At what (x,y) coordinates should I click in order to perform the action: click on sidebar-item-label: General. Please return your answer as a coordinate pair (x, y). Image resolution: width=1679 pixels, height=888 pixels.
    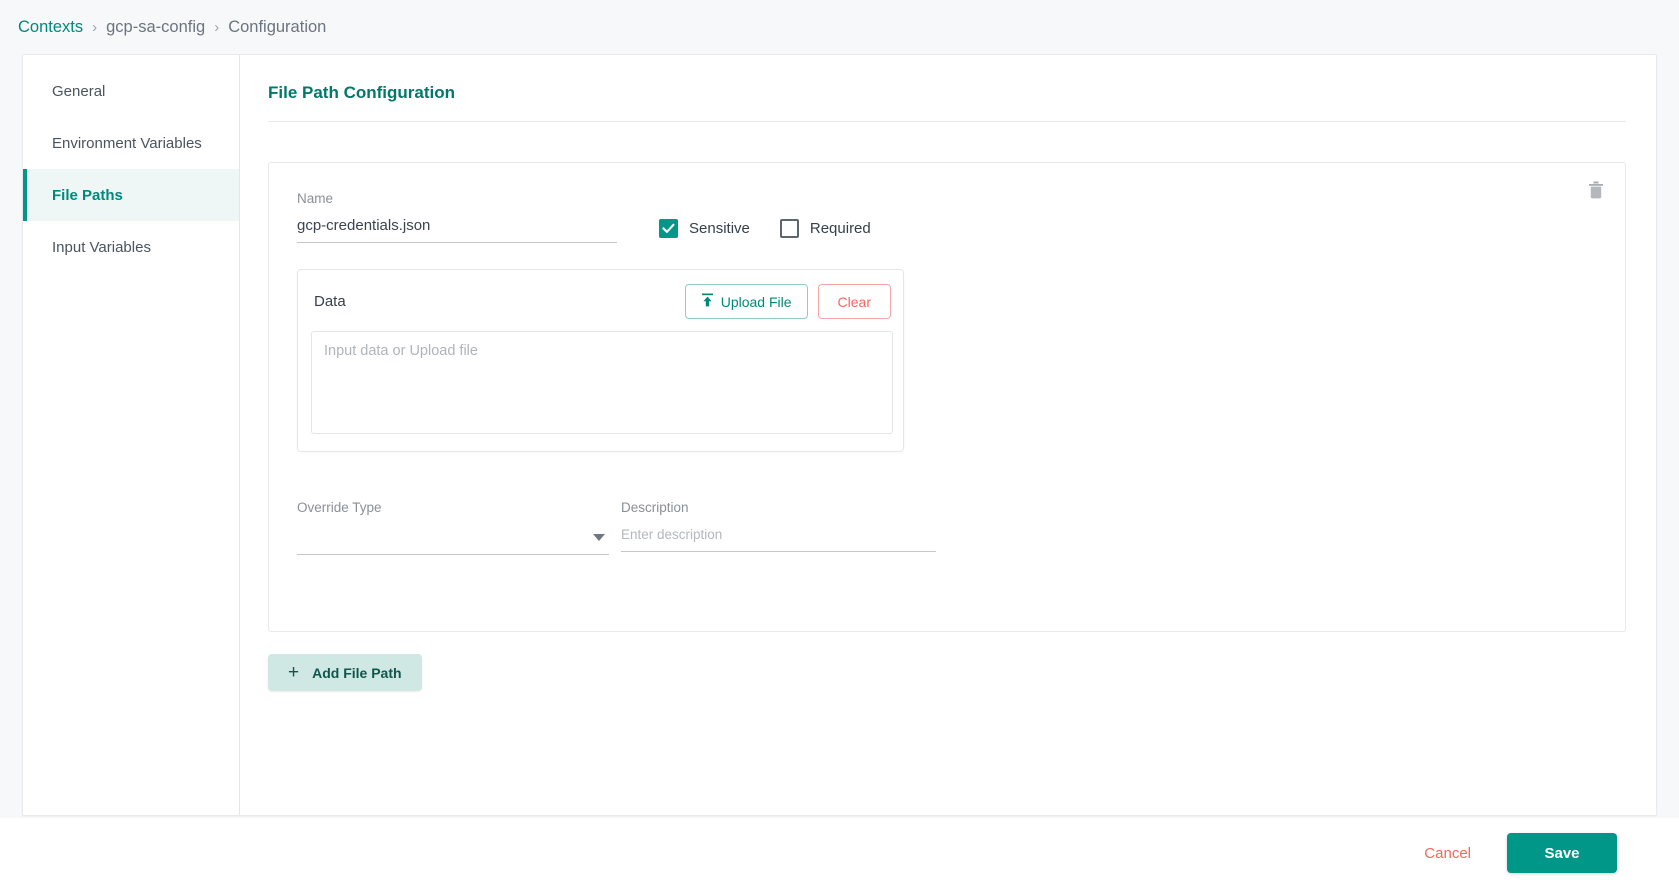
    Looking at the image, I should click on (79, 91).